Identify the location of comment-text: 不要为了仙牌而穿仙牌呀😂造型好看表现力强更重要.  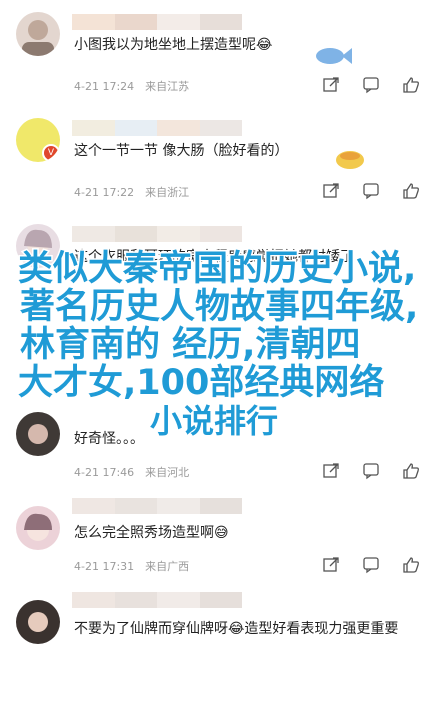
(236, 629).